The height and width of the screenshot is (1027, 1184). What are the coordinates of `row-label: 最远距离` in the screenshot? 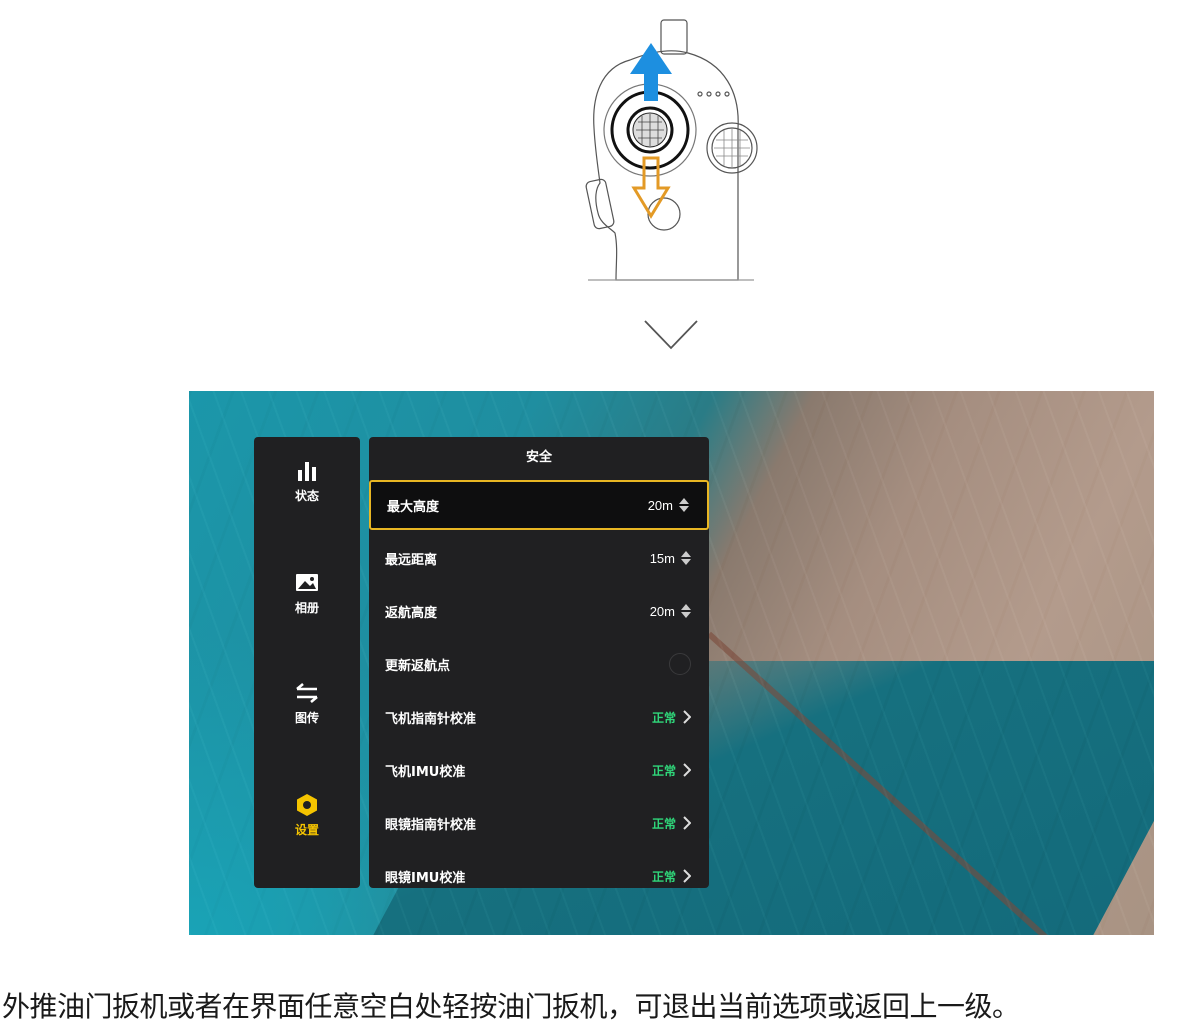 It's located at (411, 560).